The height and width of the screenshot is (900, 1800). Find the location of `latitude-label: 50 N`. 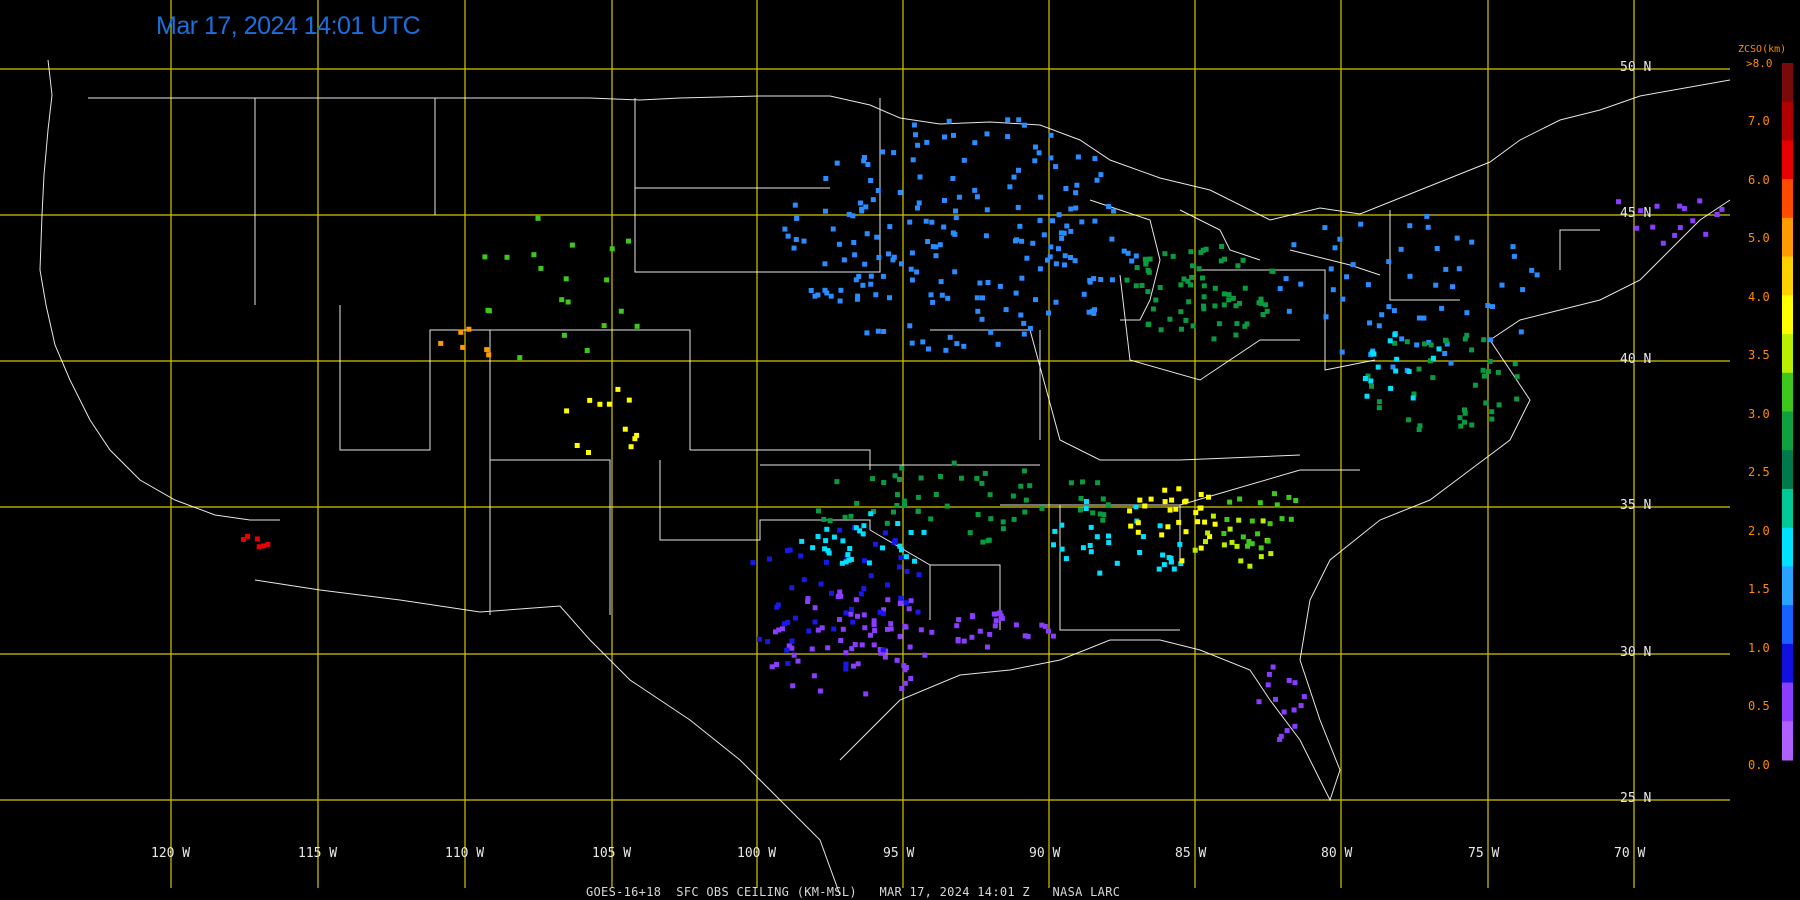

latitude-label: 50 N is located at coordinates (1636, 67).